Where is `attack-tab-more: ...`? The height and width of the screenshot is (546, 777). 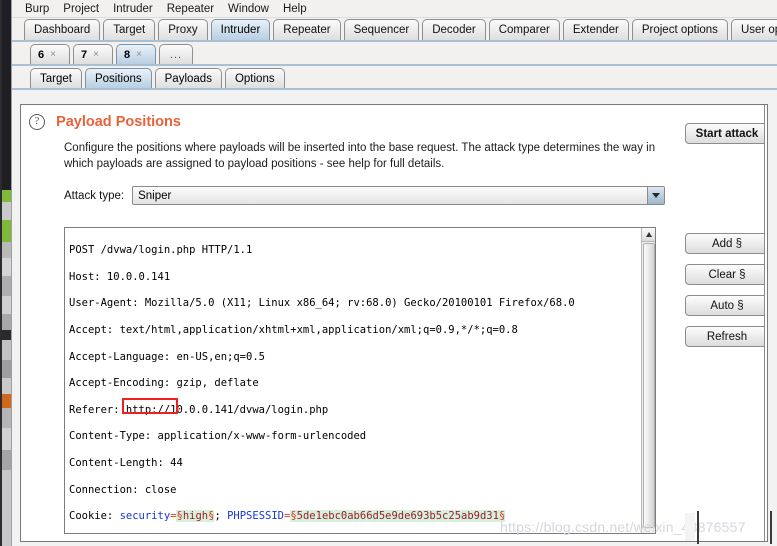 attack-tab-more: ... is located at coordinates (176, 54).